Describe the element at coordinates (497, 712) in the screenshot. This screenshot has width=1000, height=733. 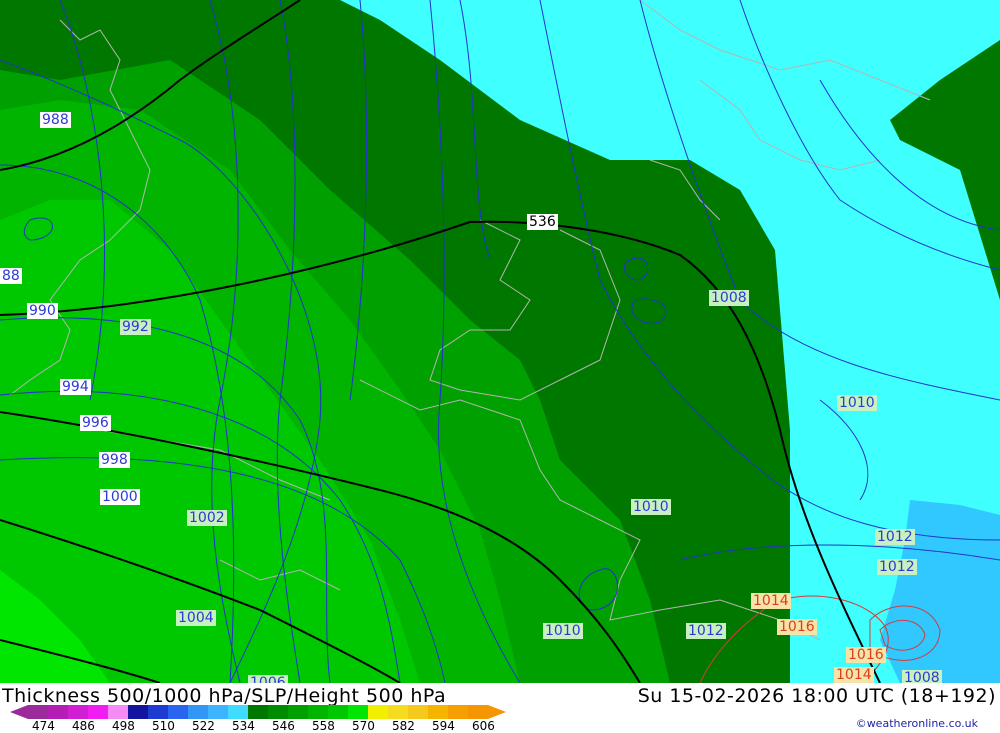
I see `scale-right-arrow` at that location.